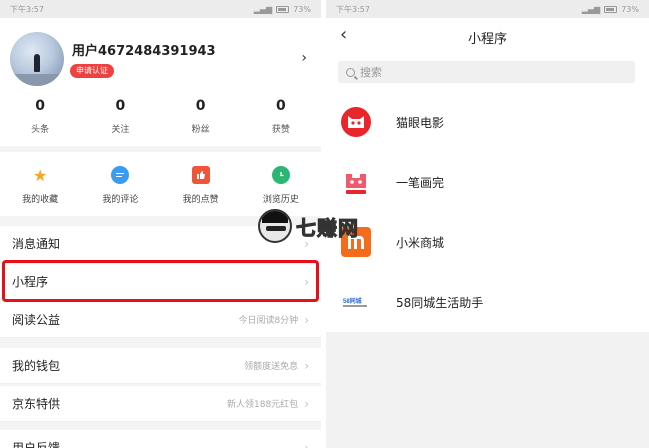 The image size is (649, 448). I want to click on my-comments-button: 我的评论, so click(120, 184).